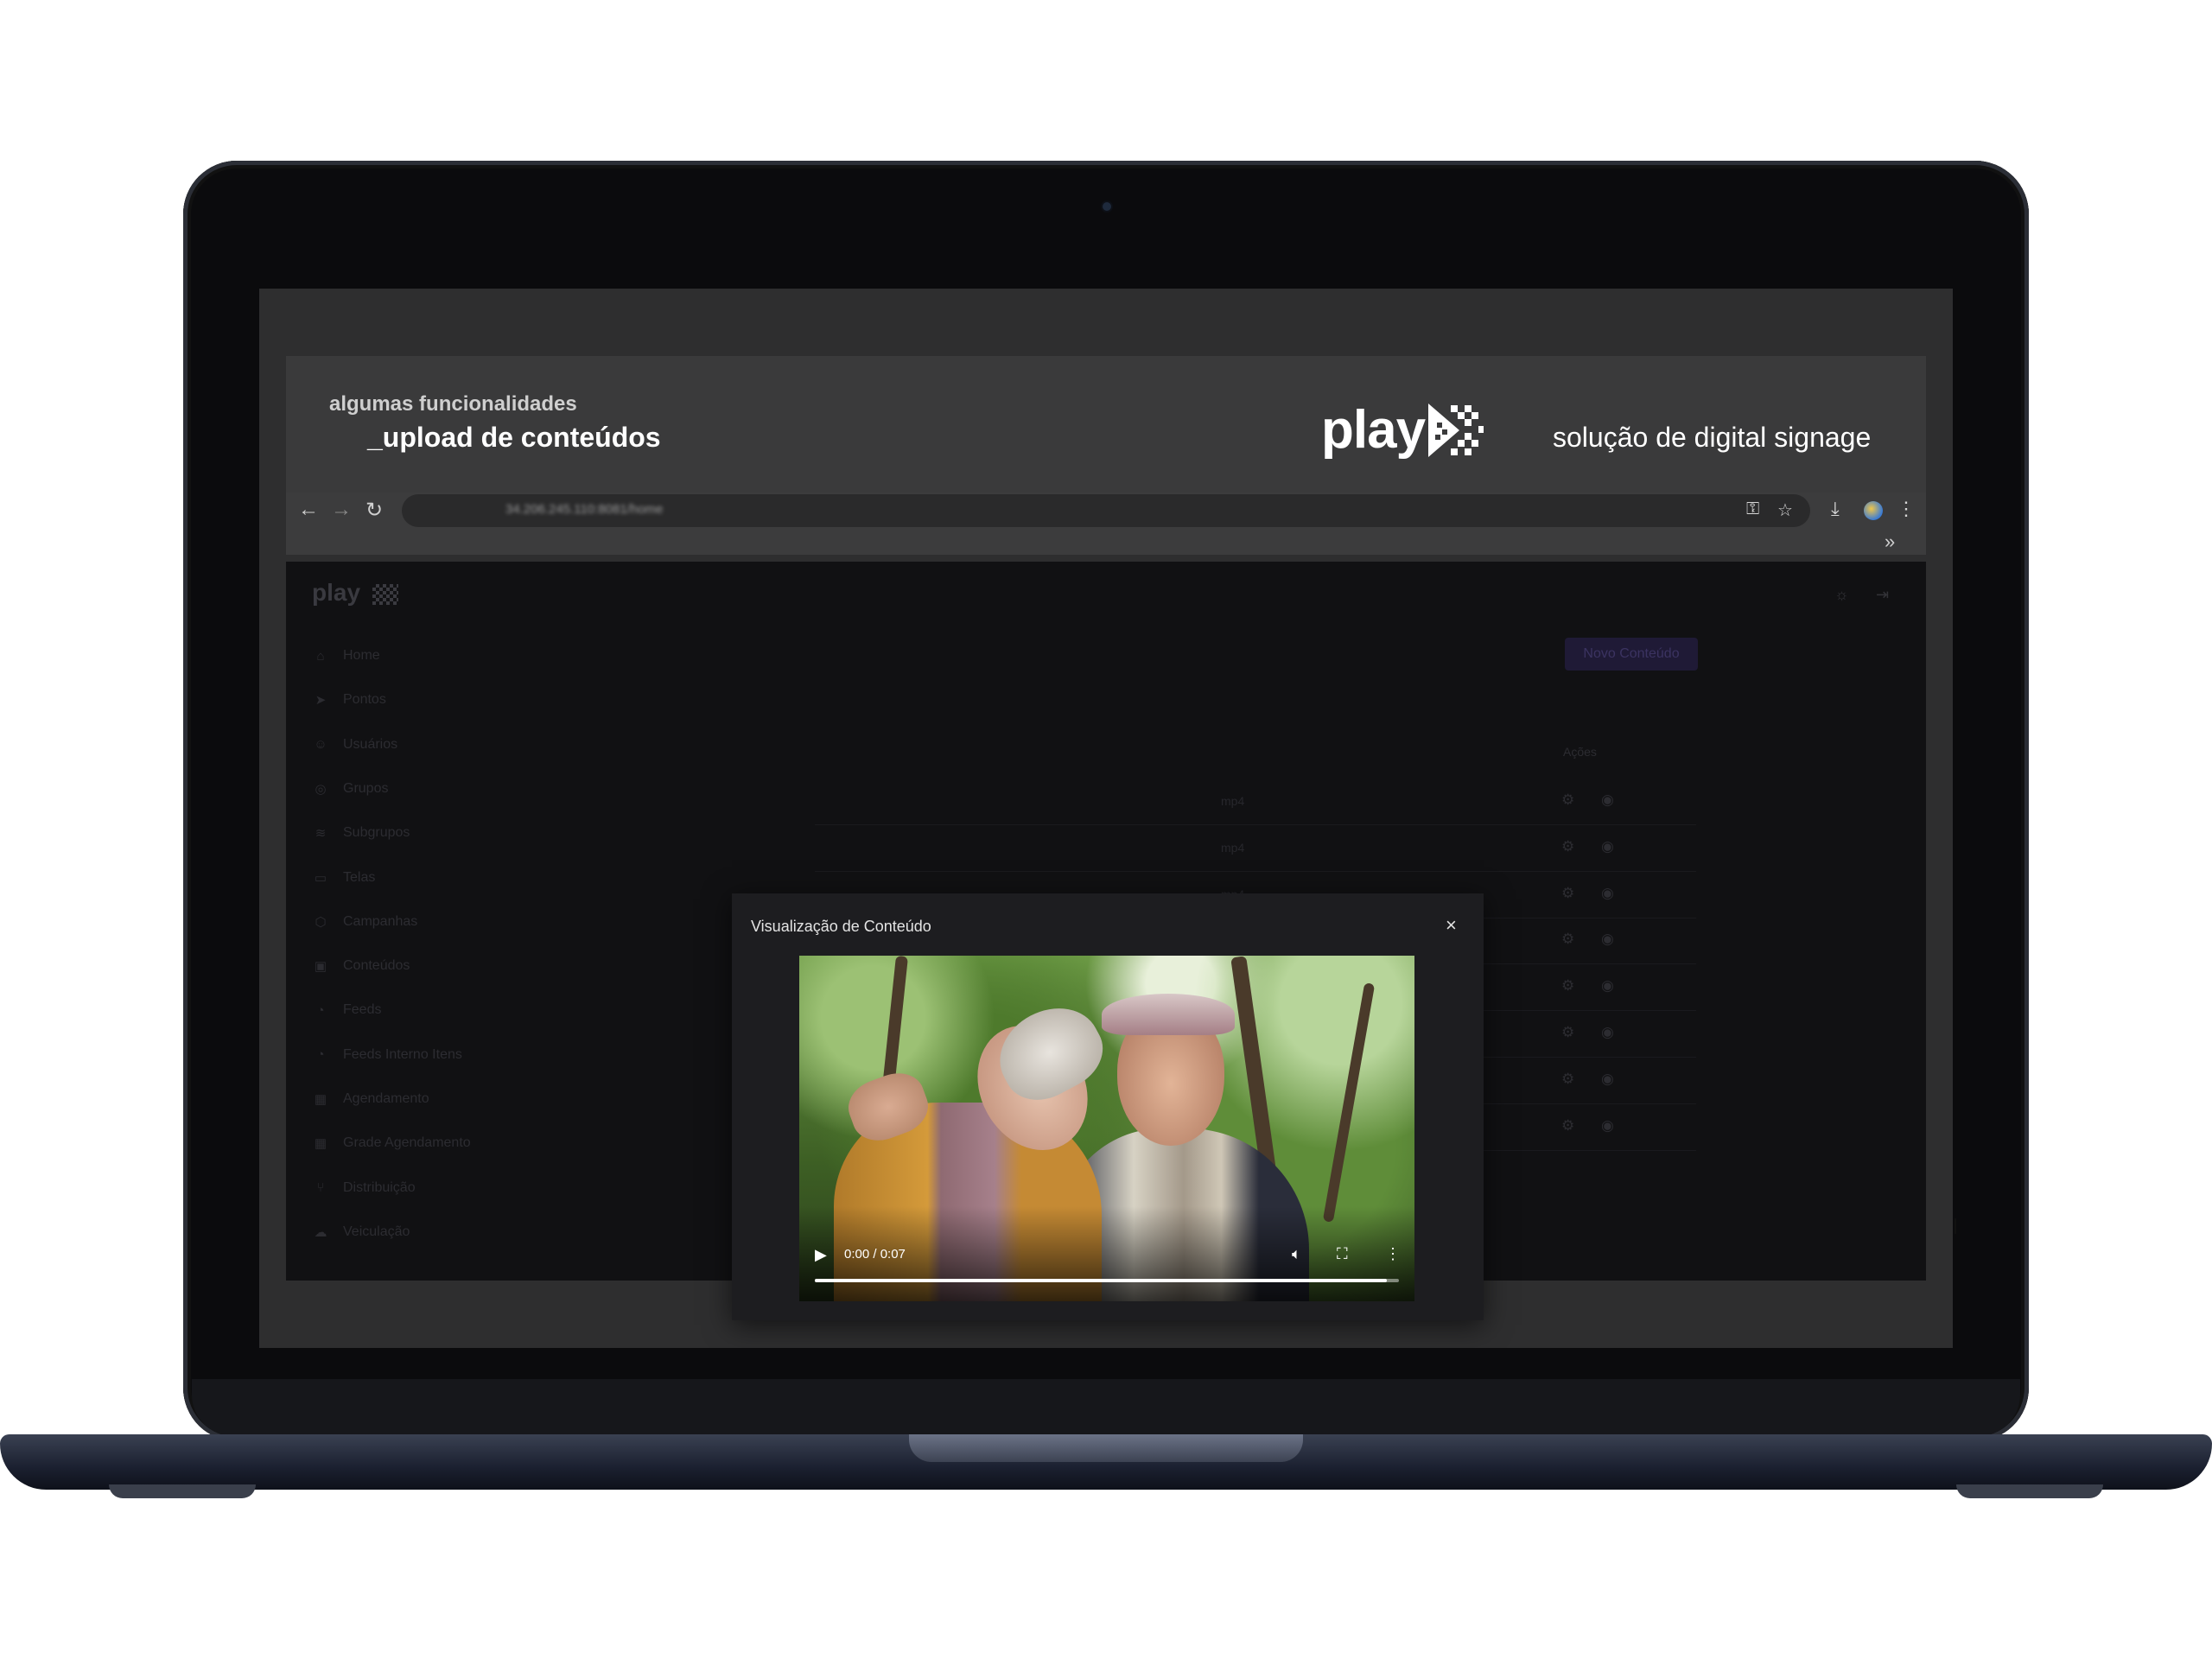 The width and height of the screenshot is (2212, 1659). What do you see at coordinates (182, 1491) in the screenshot?
I see `laptop-foot-left` at bounding box center [182, 1491].